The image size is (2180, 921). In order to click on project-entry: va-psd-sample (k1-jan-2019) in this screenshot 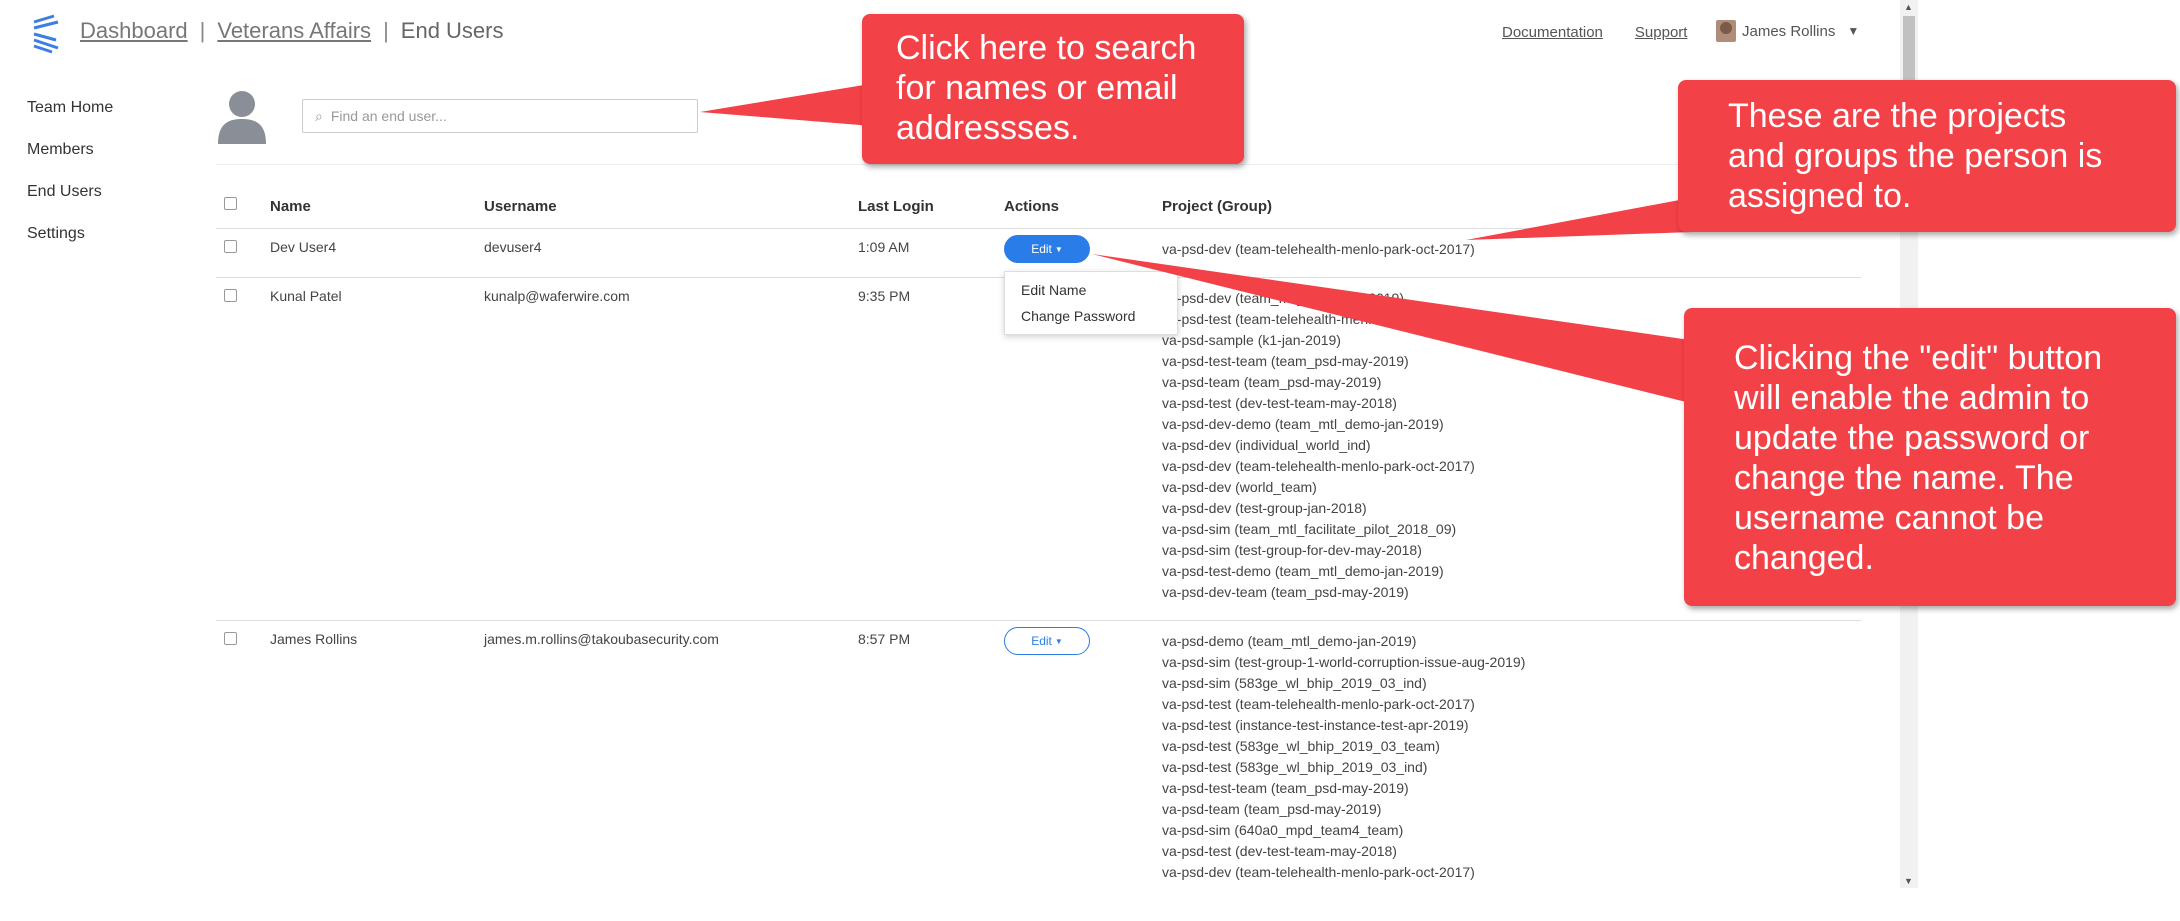, I will do `click(1251, 340)`.